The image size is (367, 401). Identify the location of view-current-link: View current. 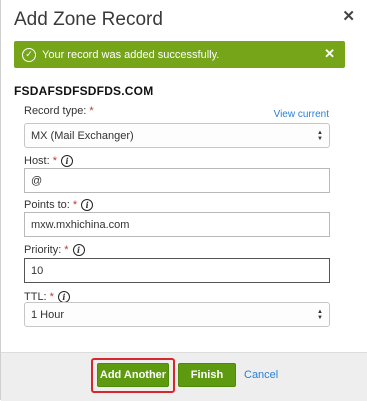
(301, 114).